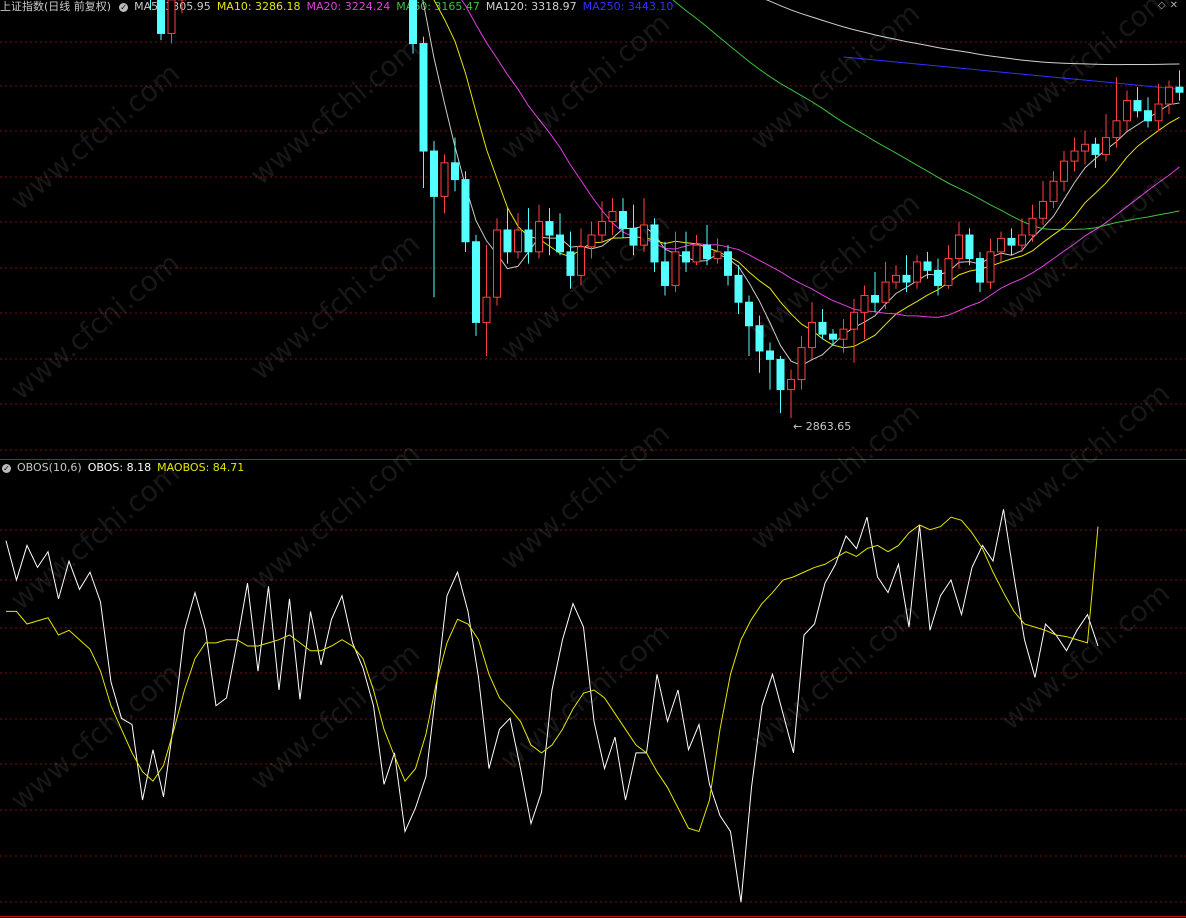 This screenshot has height=918, width=1186. I want to click on ma60-line, so click(926, 115).